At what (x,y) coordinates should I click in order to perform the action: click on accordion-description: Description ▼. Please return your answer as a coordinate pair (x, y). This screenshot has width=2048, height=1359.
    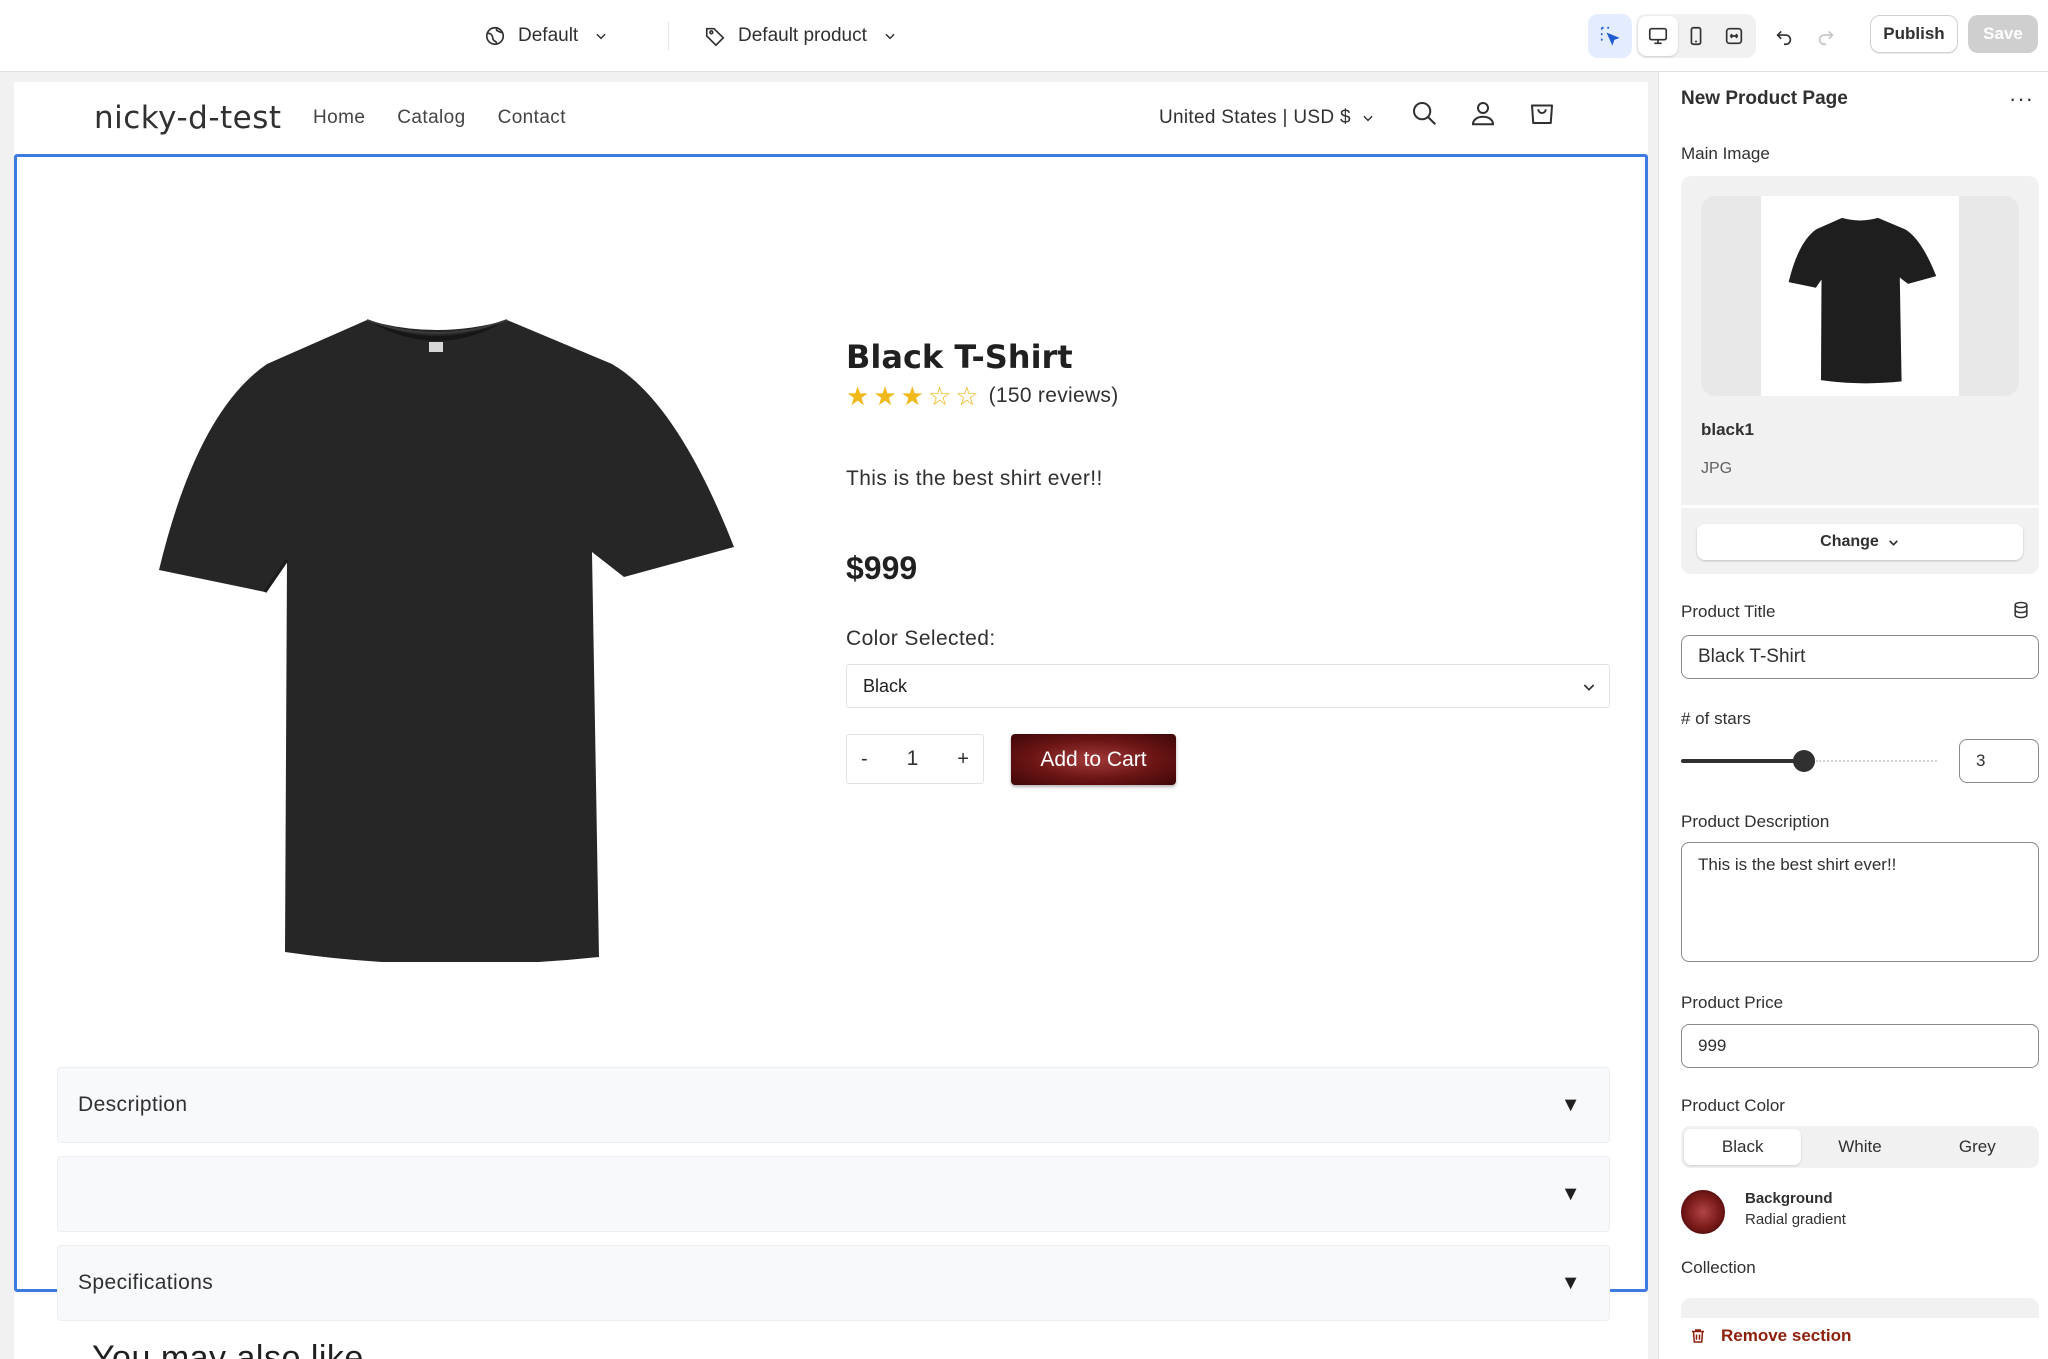
    Looking at the image, I should click on (833, 1105).